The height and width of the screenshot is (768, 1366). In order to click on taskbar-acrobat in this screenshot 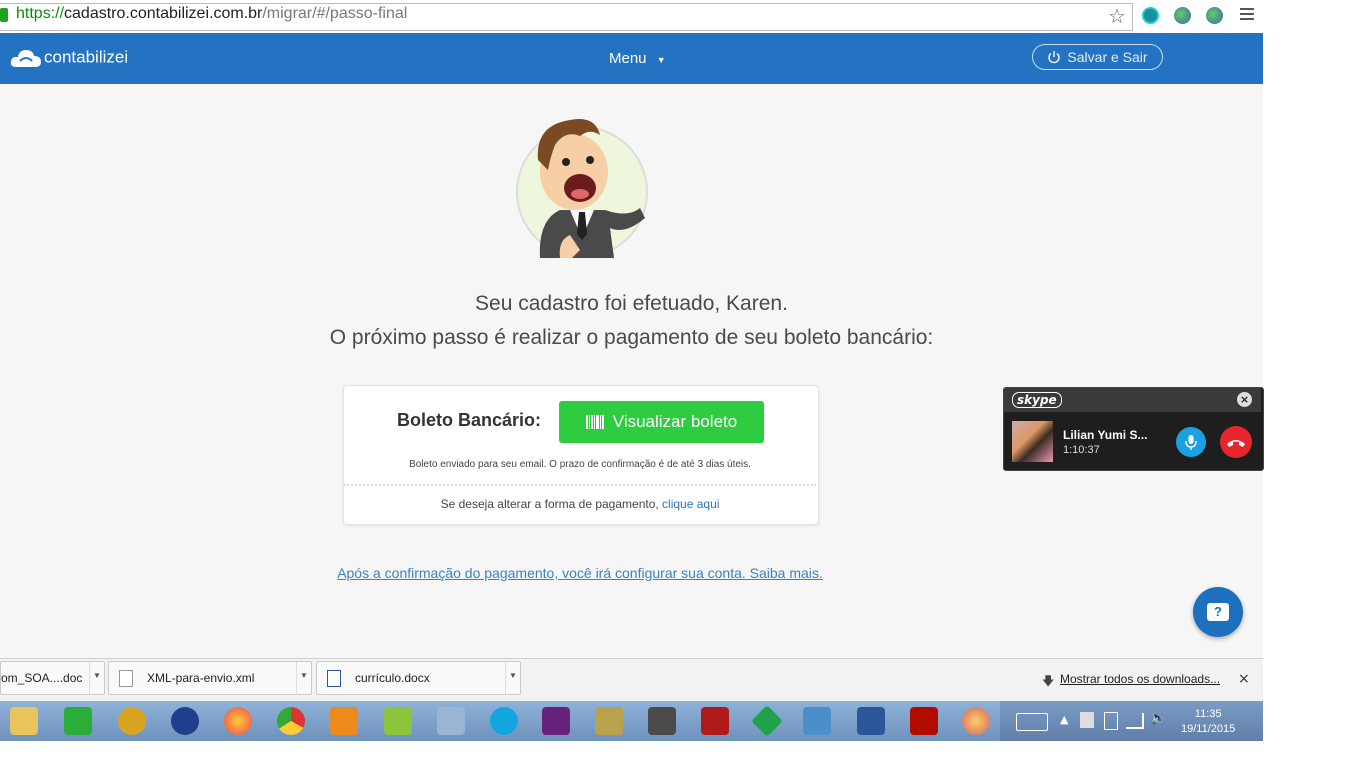, I will do `click(924, 721)`.